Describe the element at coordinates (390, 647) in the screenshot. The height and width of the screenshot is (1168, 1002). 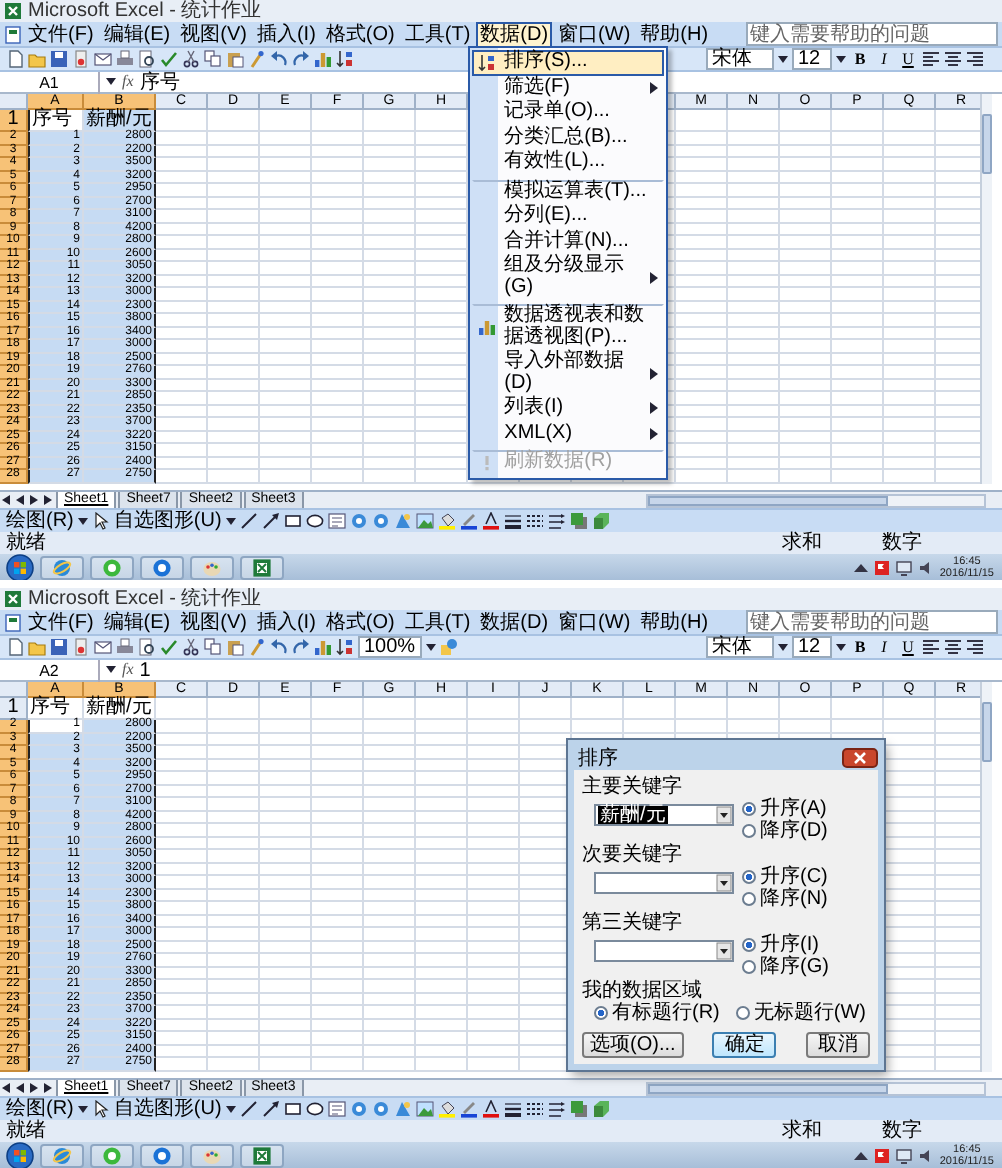
I see `zoom-field: 100%` at that location.